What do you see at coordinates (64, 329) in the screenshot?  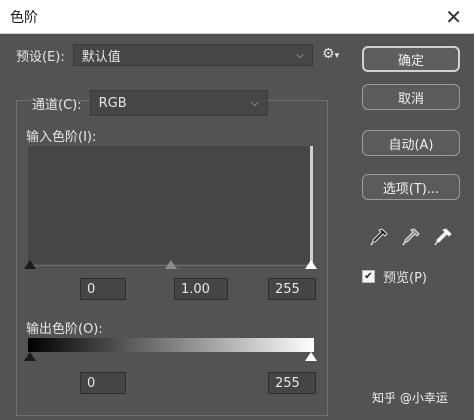 I see `output-levels-label: 输出色阶(O):` at bounding box center [64, 329].